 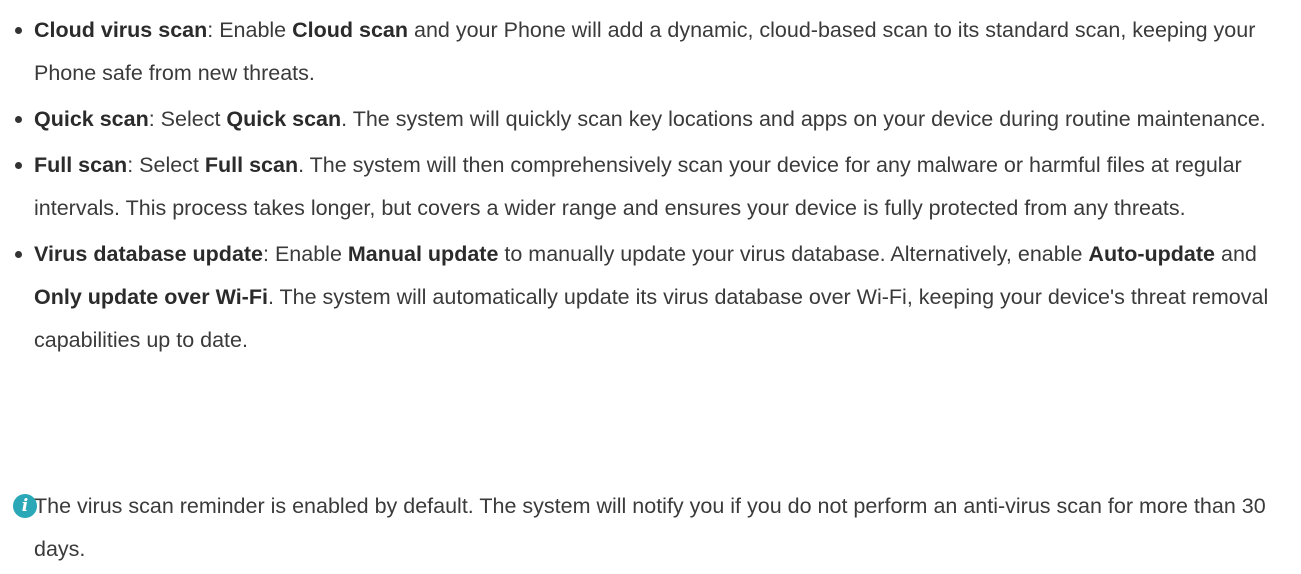 What do you see at coordinates (423, 254) in the screenshot?
I see `list-item-option: Manual update` at bounding box center [423, 254].